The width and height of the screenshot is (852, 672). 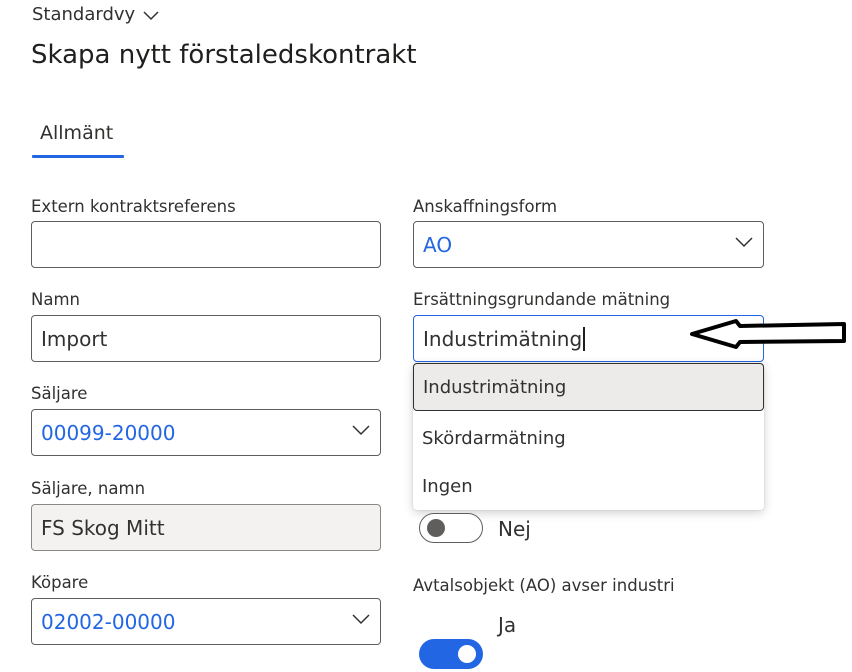 I want to click on kopare-label: Köpare, so click(x=60, y=582).